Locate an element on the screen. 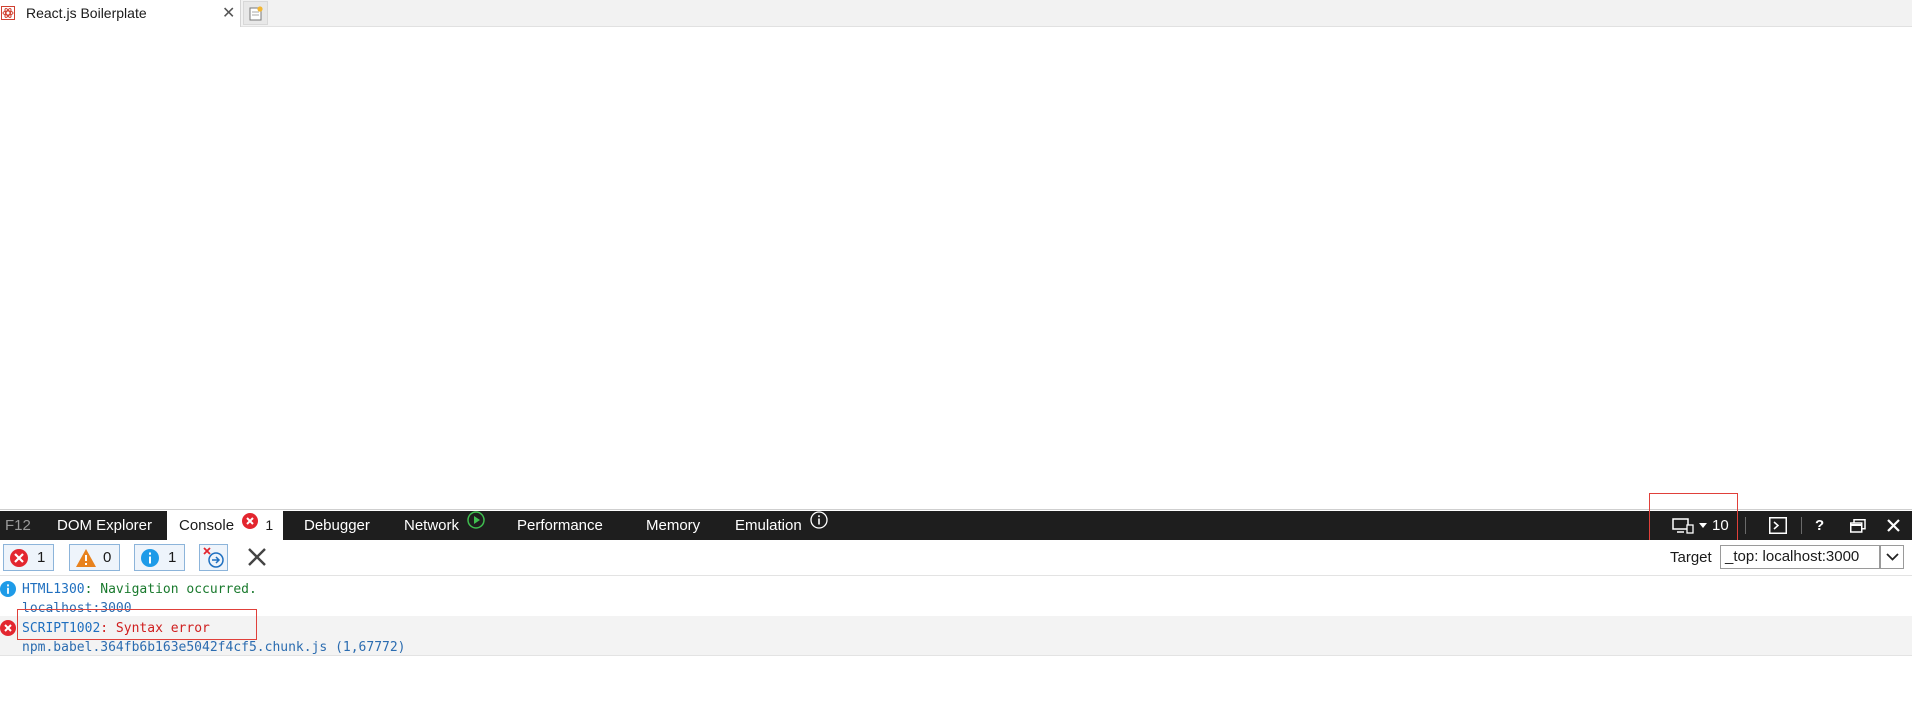 The height and width of the screenshot is (712, 1912). console-toggle-button is located at coordinates (1779, 525).